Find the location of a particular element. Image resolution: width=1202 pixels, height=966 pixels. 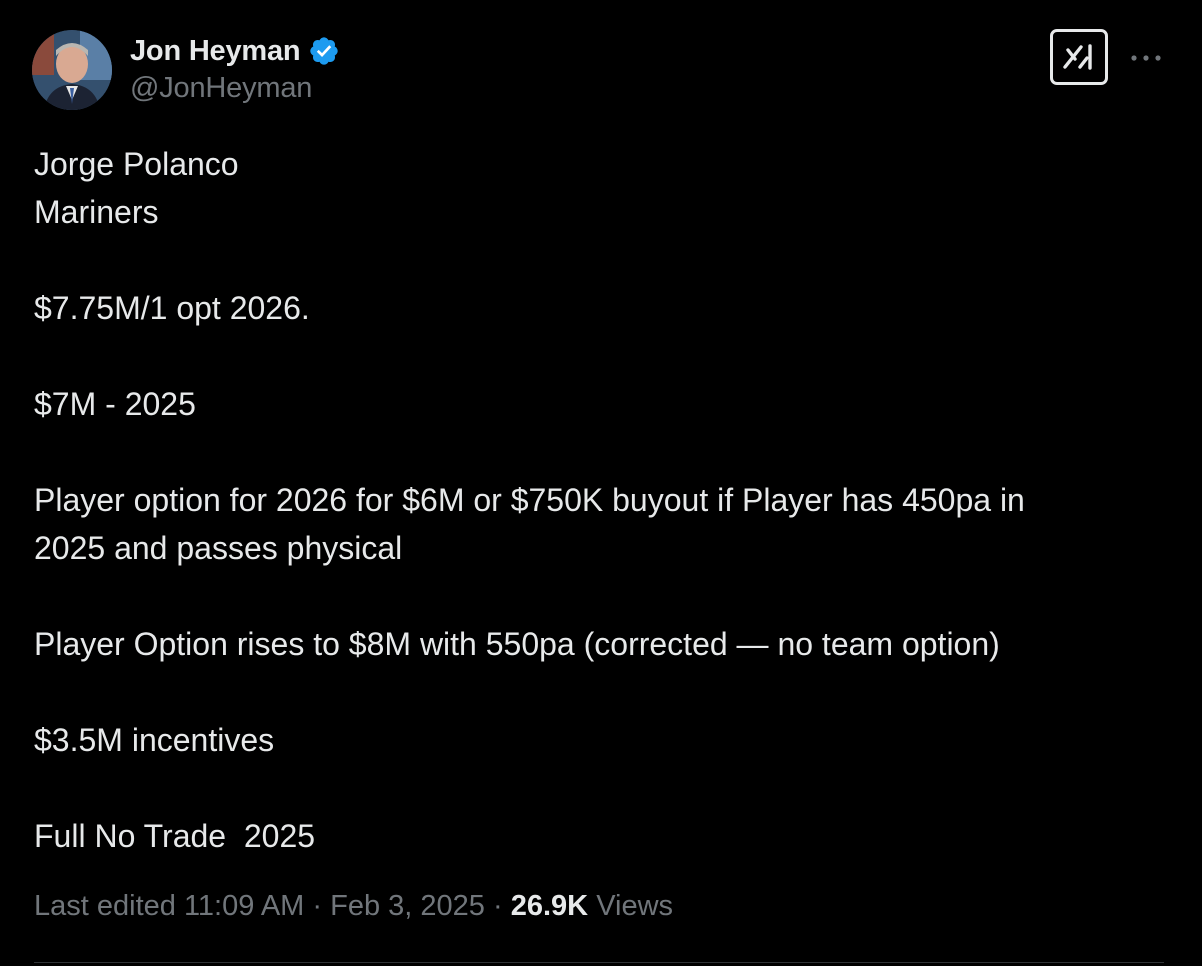

divider is located at coordinates (599, 962).